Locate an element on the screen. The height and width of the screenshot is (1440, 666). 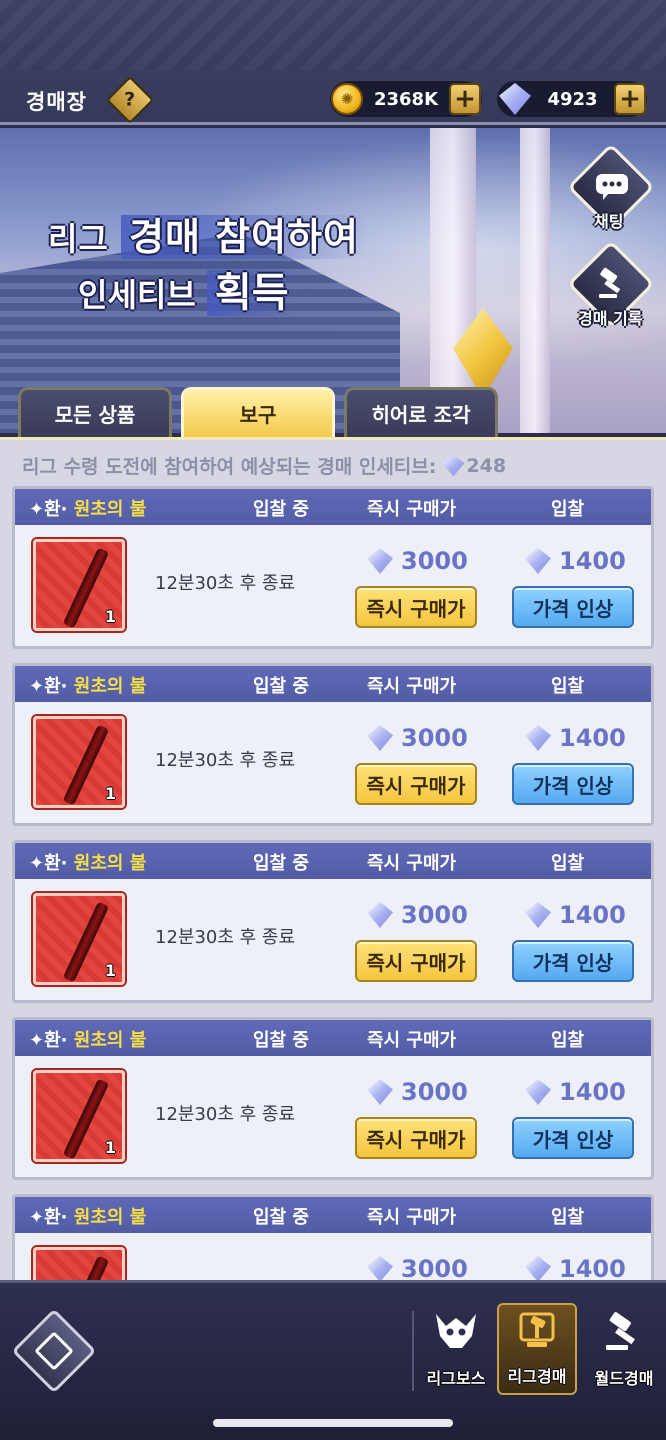
incentive-amount: 248 is located at coordinates (486, 465).